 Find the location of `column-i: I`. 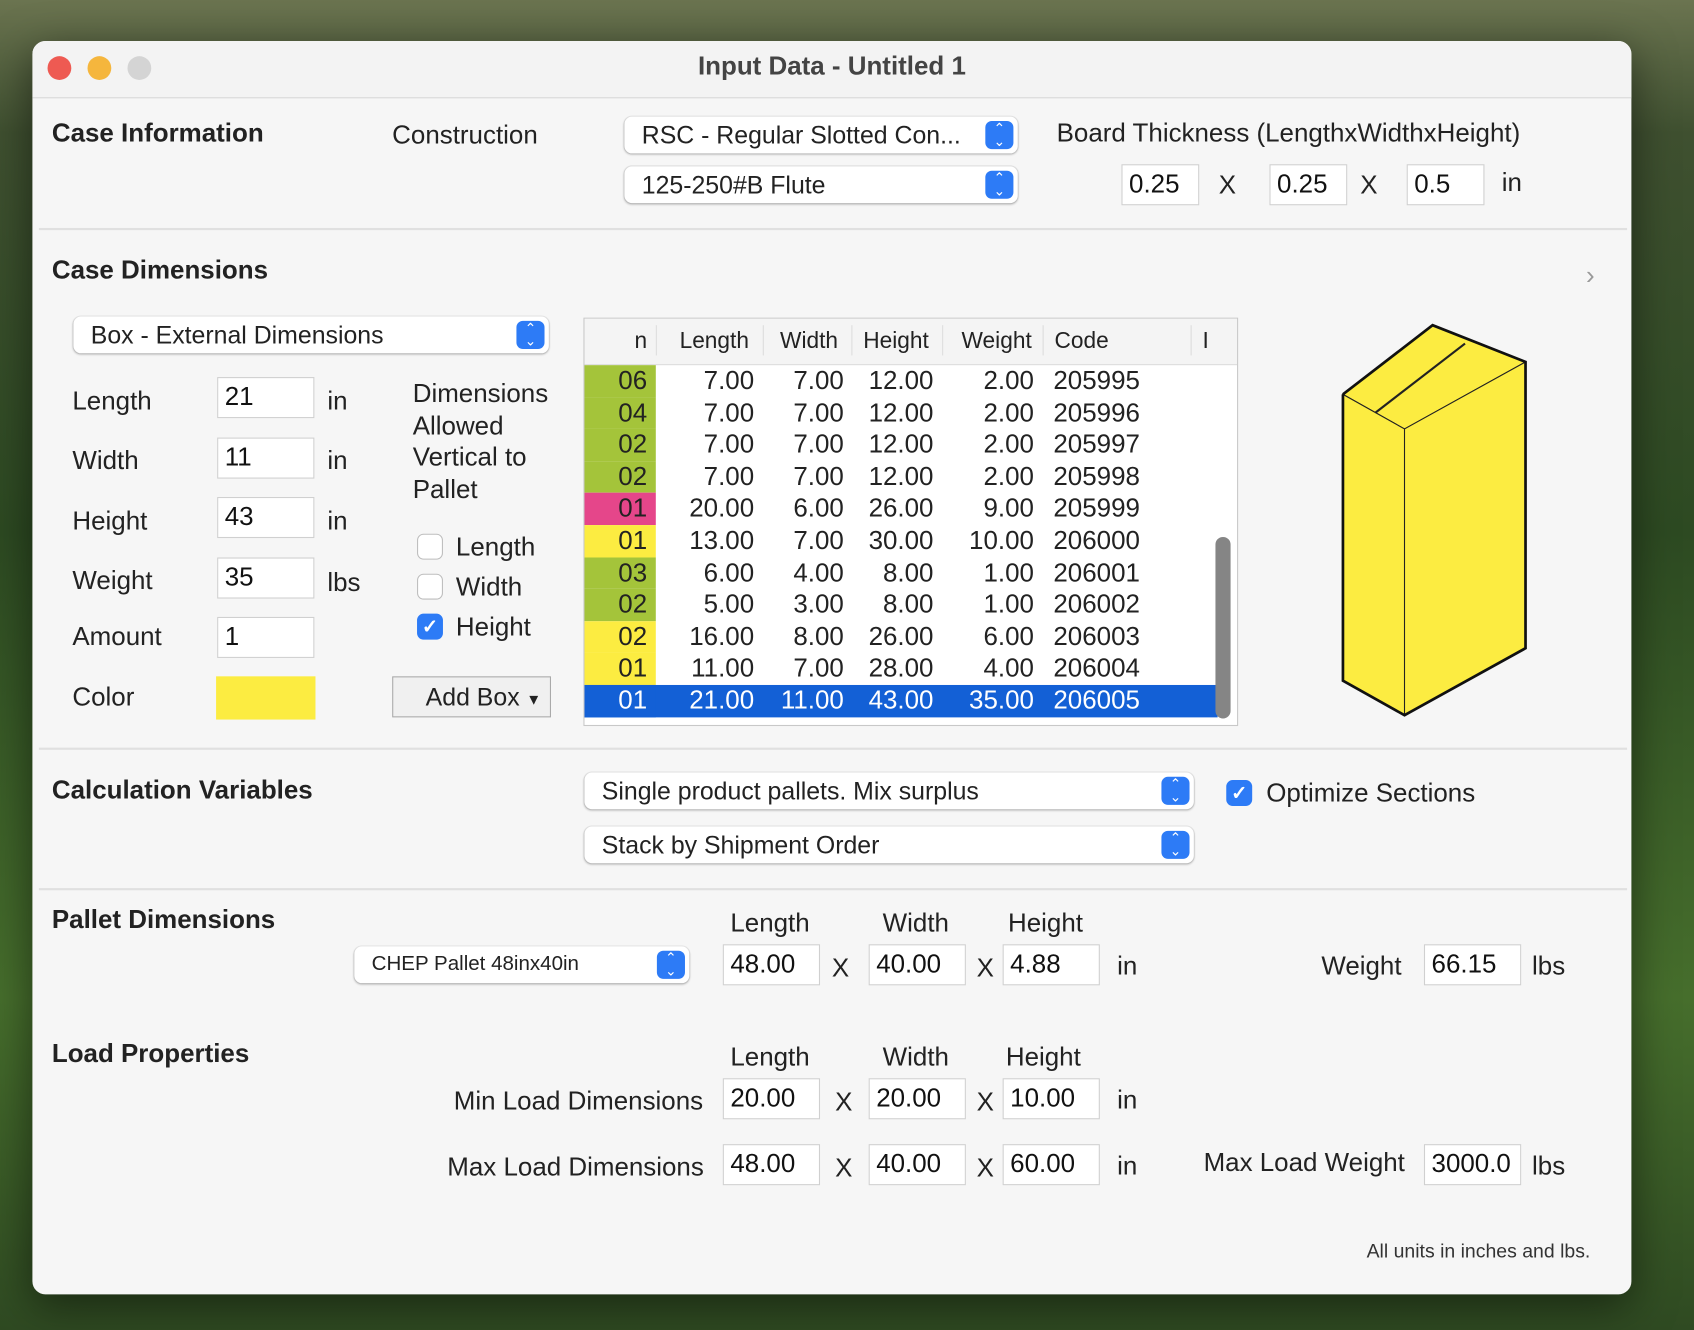

column-i: I is located at coordinates (1205, 341).